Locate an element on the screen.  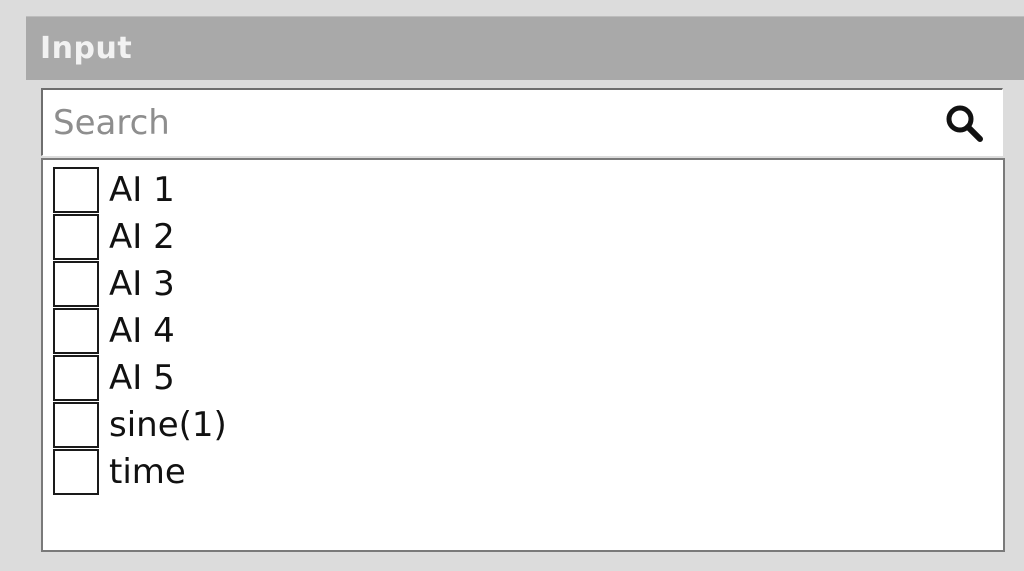
channel-label: AI 4 is located at coordinates (142, 330).